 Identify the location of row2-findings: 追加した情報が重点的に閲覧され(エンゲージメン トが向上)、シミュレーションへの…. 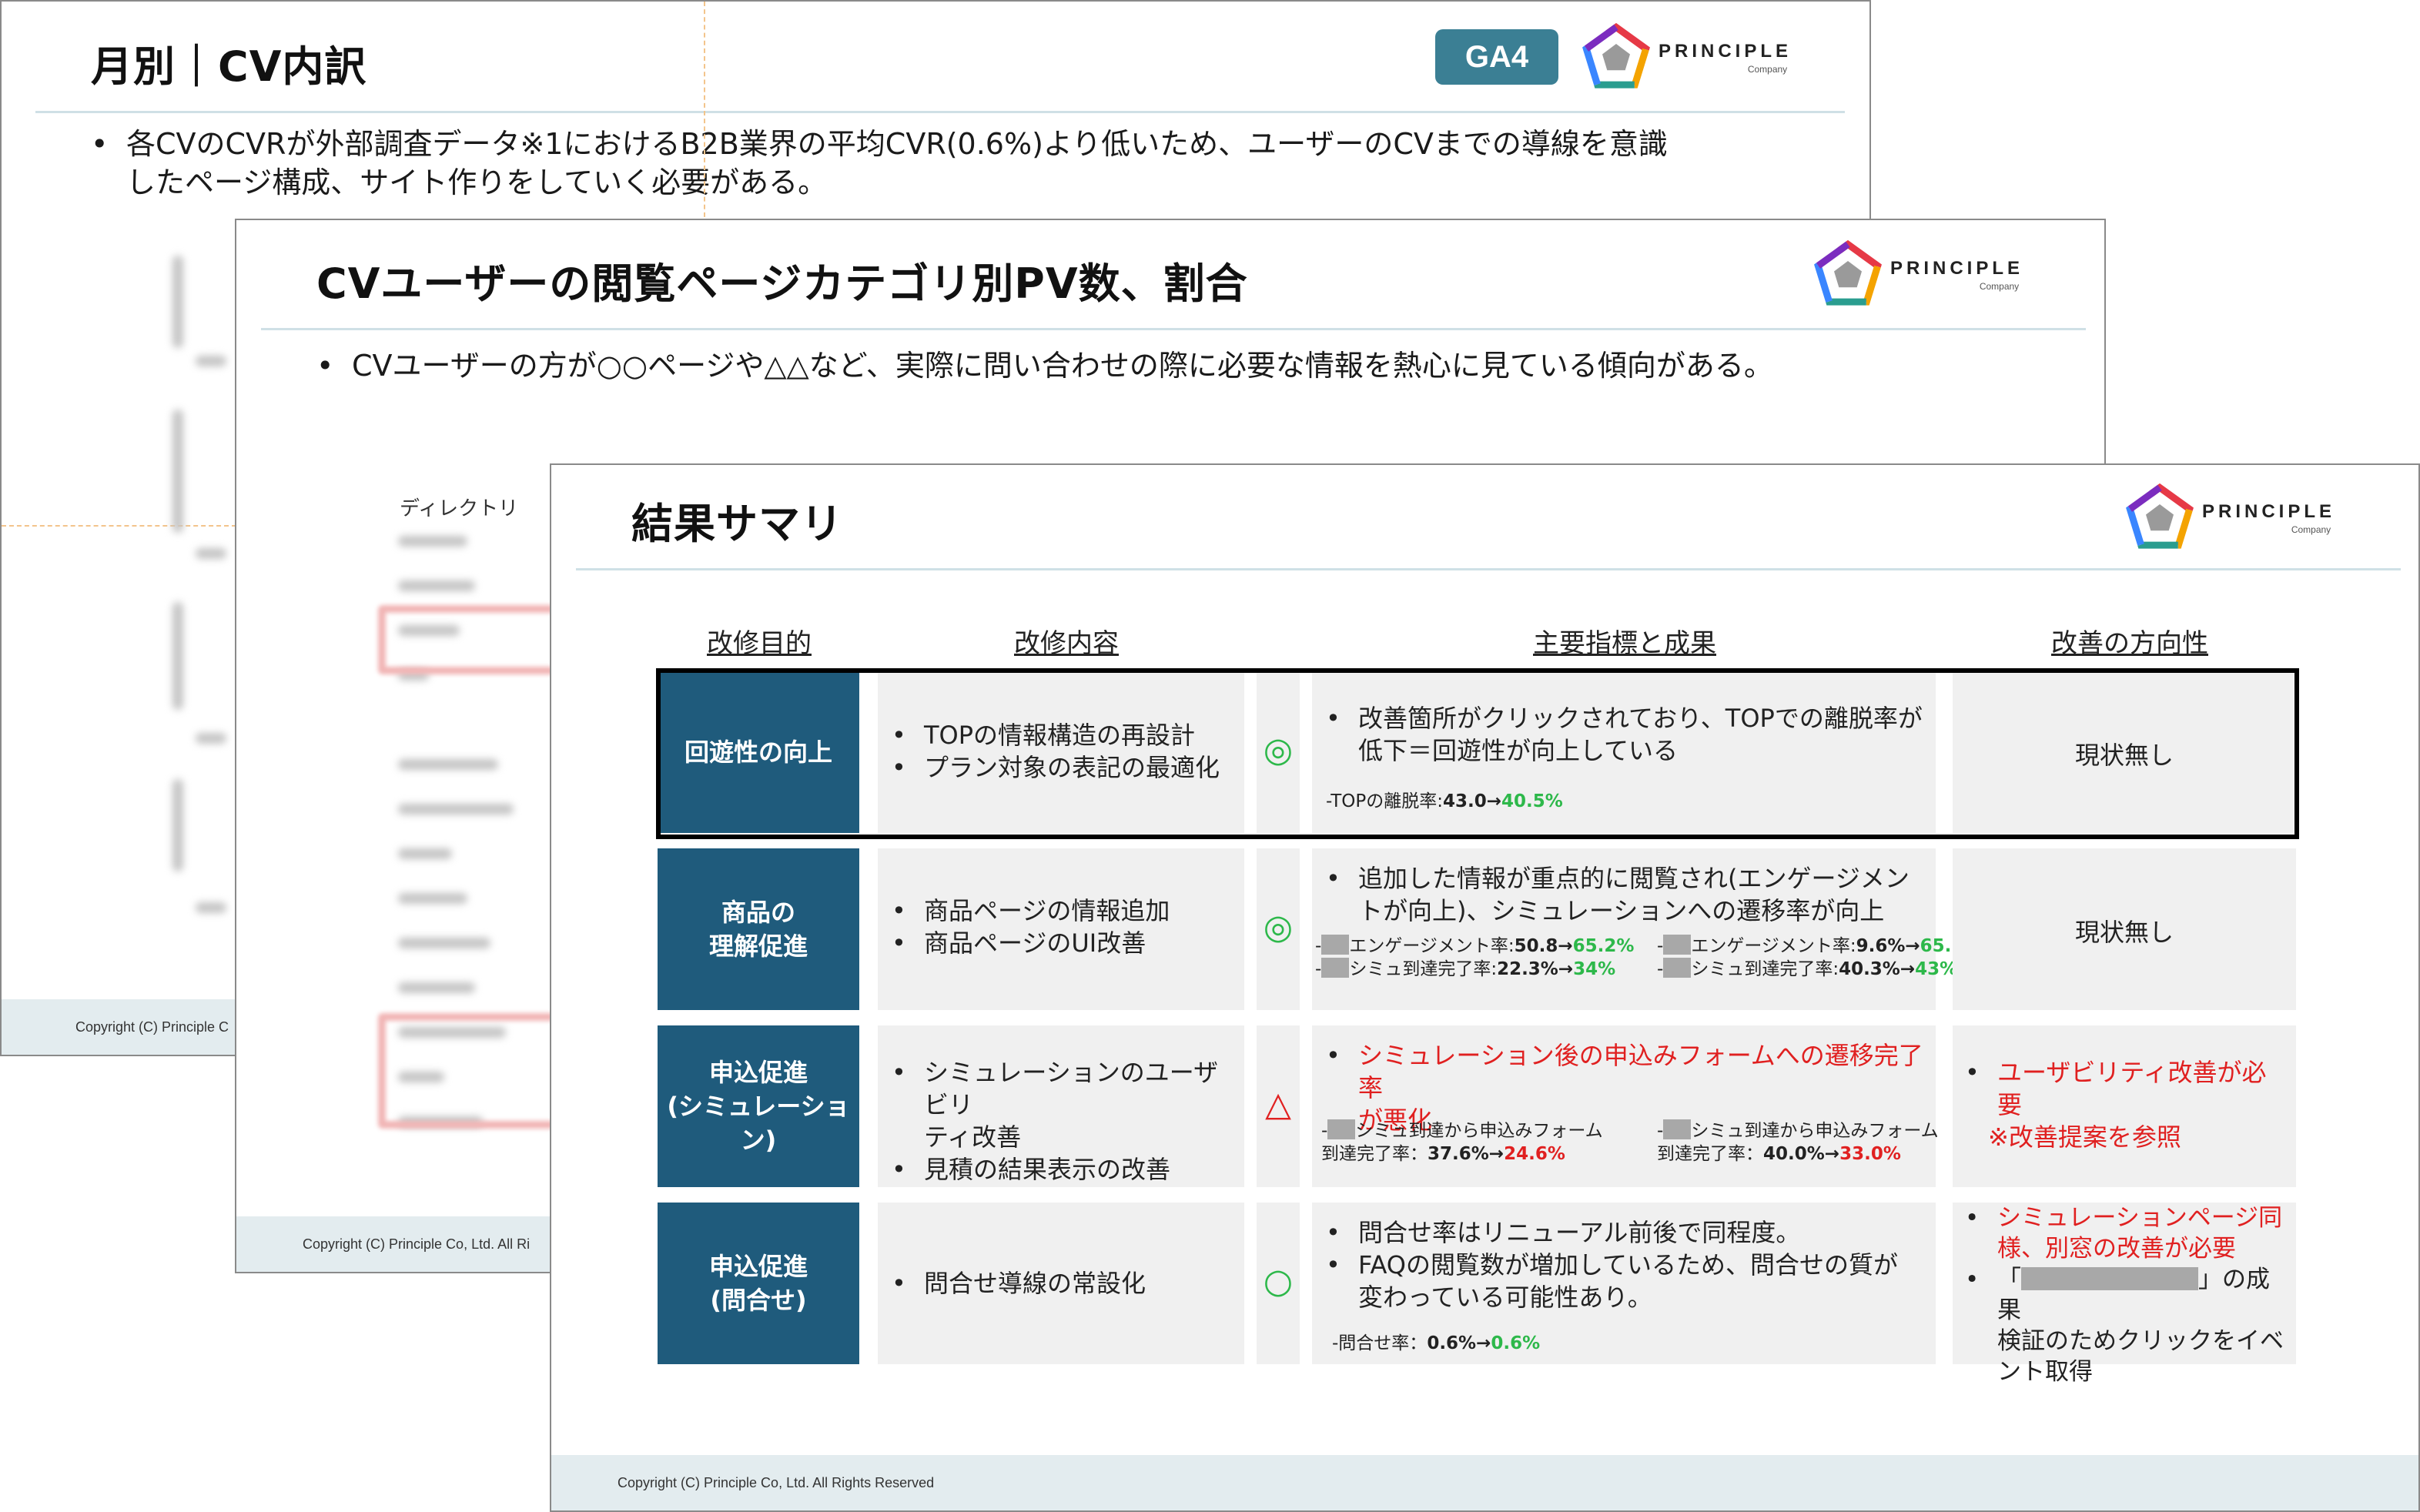
(1623, 894).